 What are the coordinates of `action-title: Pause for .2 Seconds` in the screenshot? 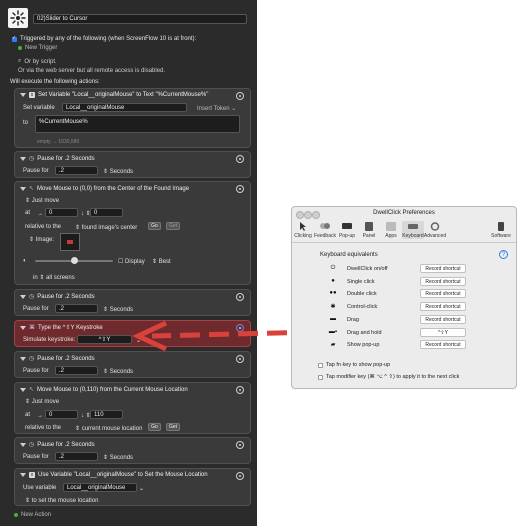 It's located at (66, 358).